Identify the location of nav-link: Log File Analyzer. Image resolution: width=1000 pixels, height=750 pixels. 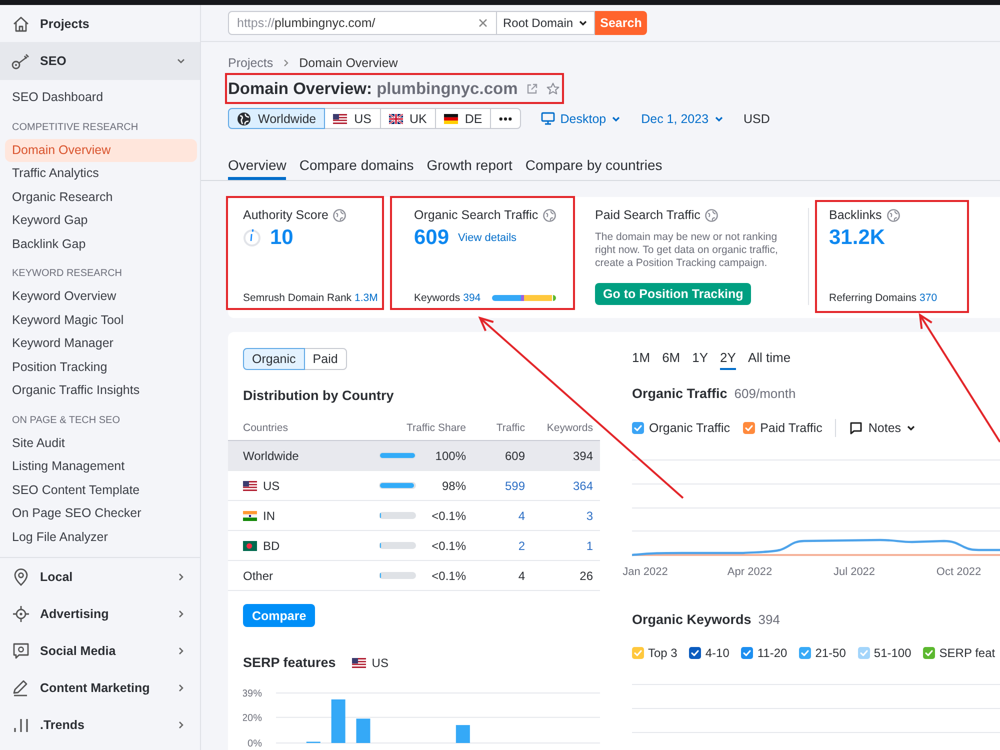
(101, 537).